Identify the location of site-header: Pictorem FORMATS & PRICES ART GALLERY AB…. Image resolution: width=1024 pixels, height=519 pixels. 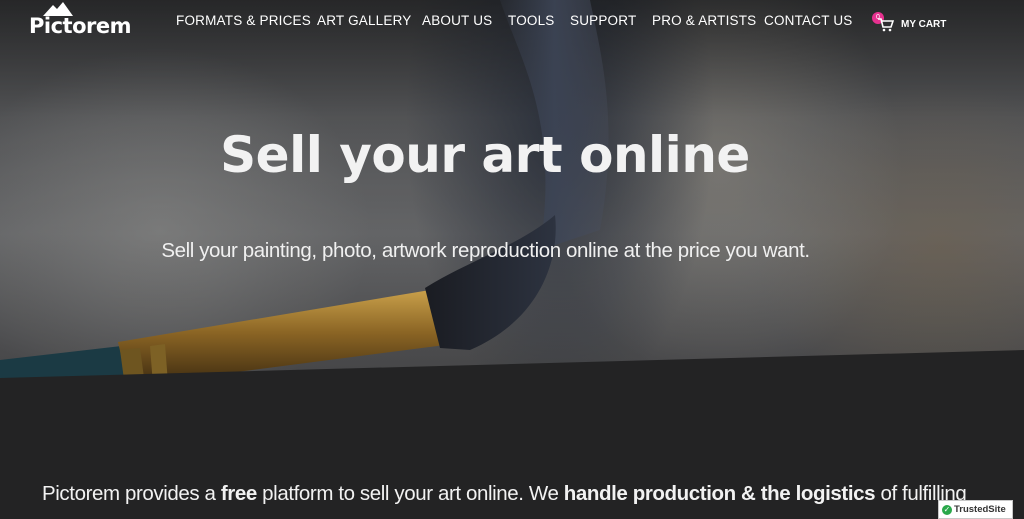
(512, 22).